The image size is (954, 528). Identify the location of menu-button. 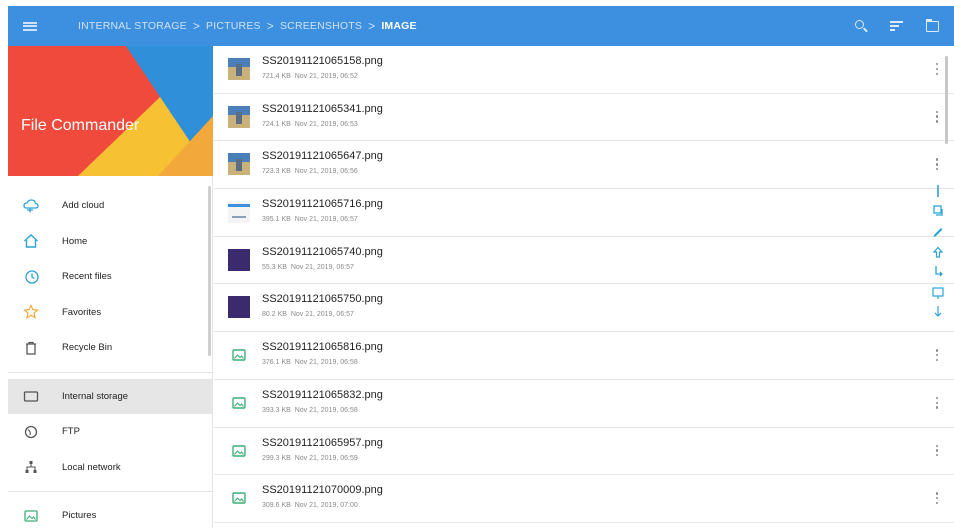
(30, 26).